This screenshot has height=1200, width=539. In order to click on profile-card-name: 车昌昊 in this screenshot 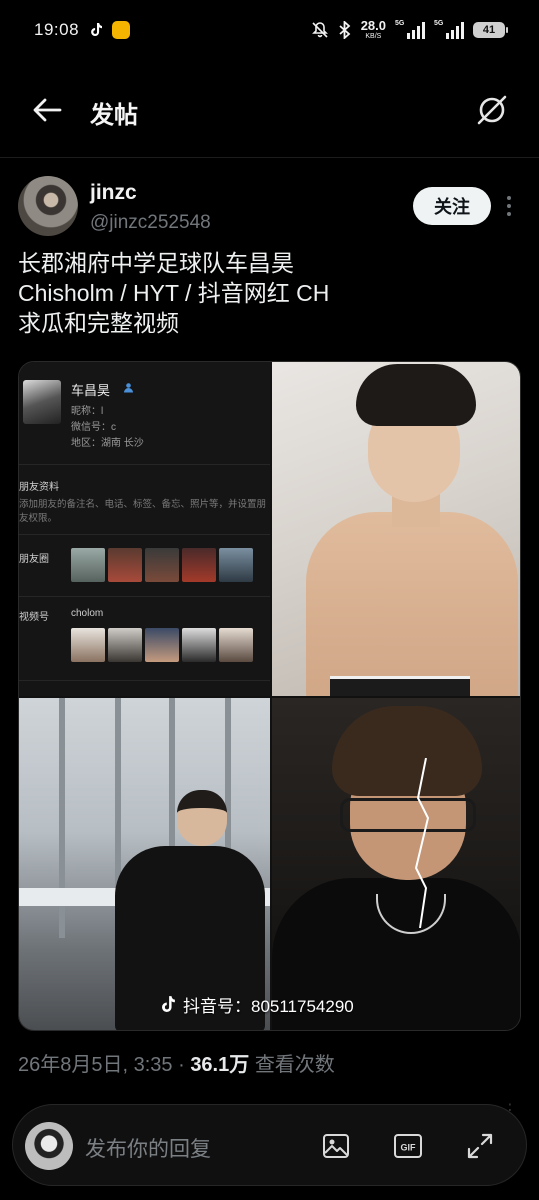, I will do `click(91, 390)`.